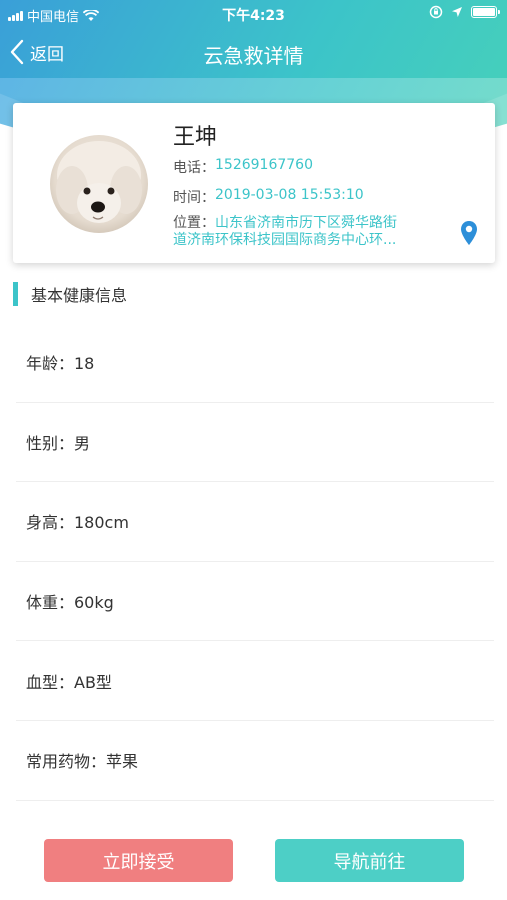  What do you see at coordinates (255, 681) in the screenshot?
I see `health-item-blood-type: 血型：AB型` at bounding box center [255, 681].